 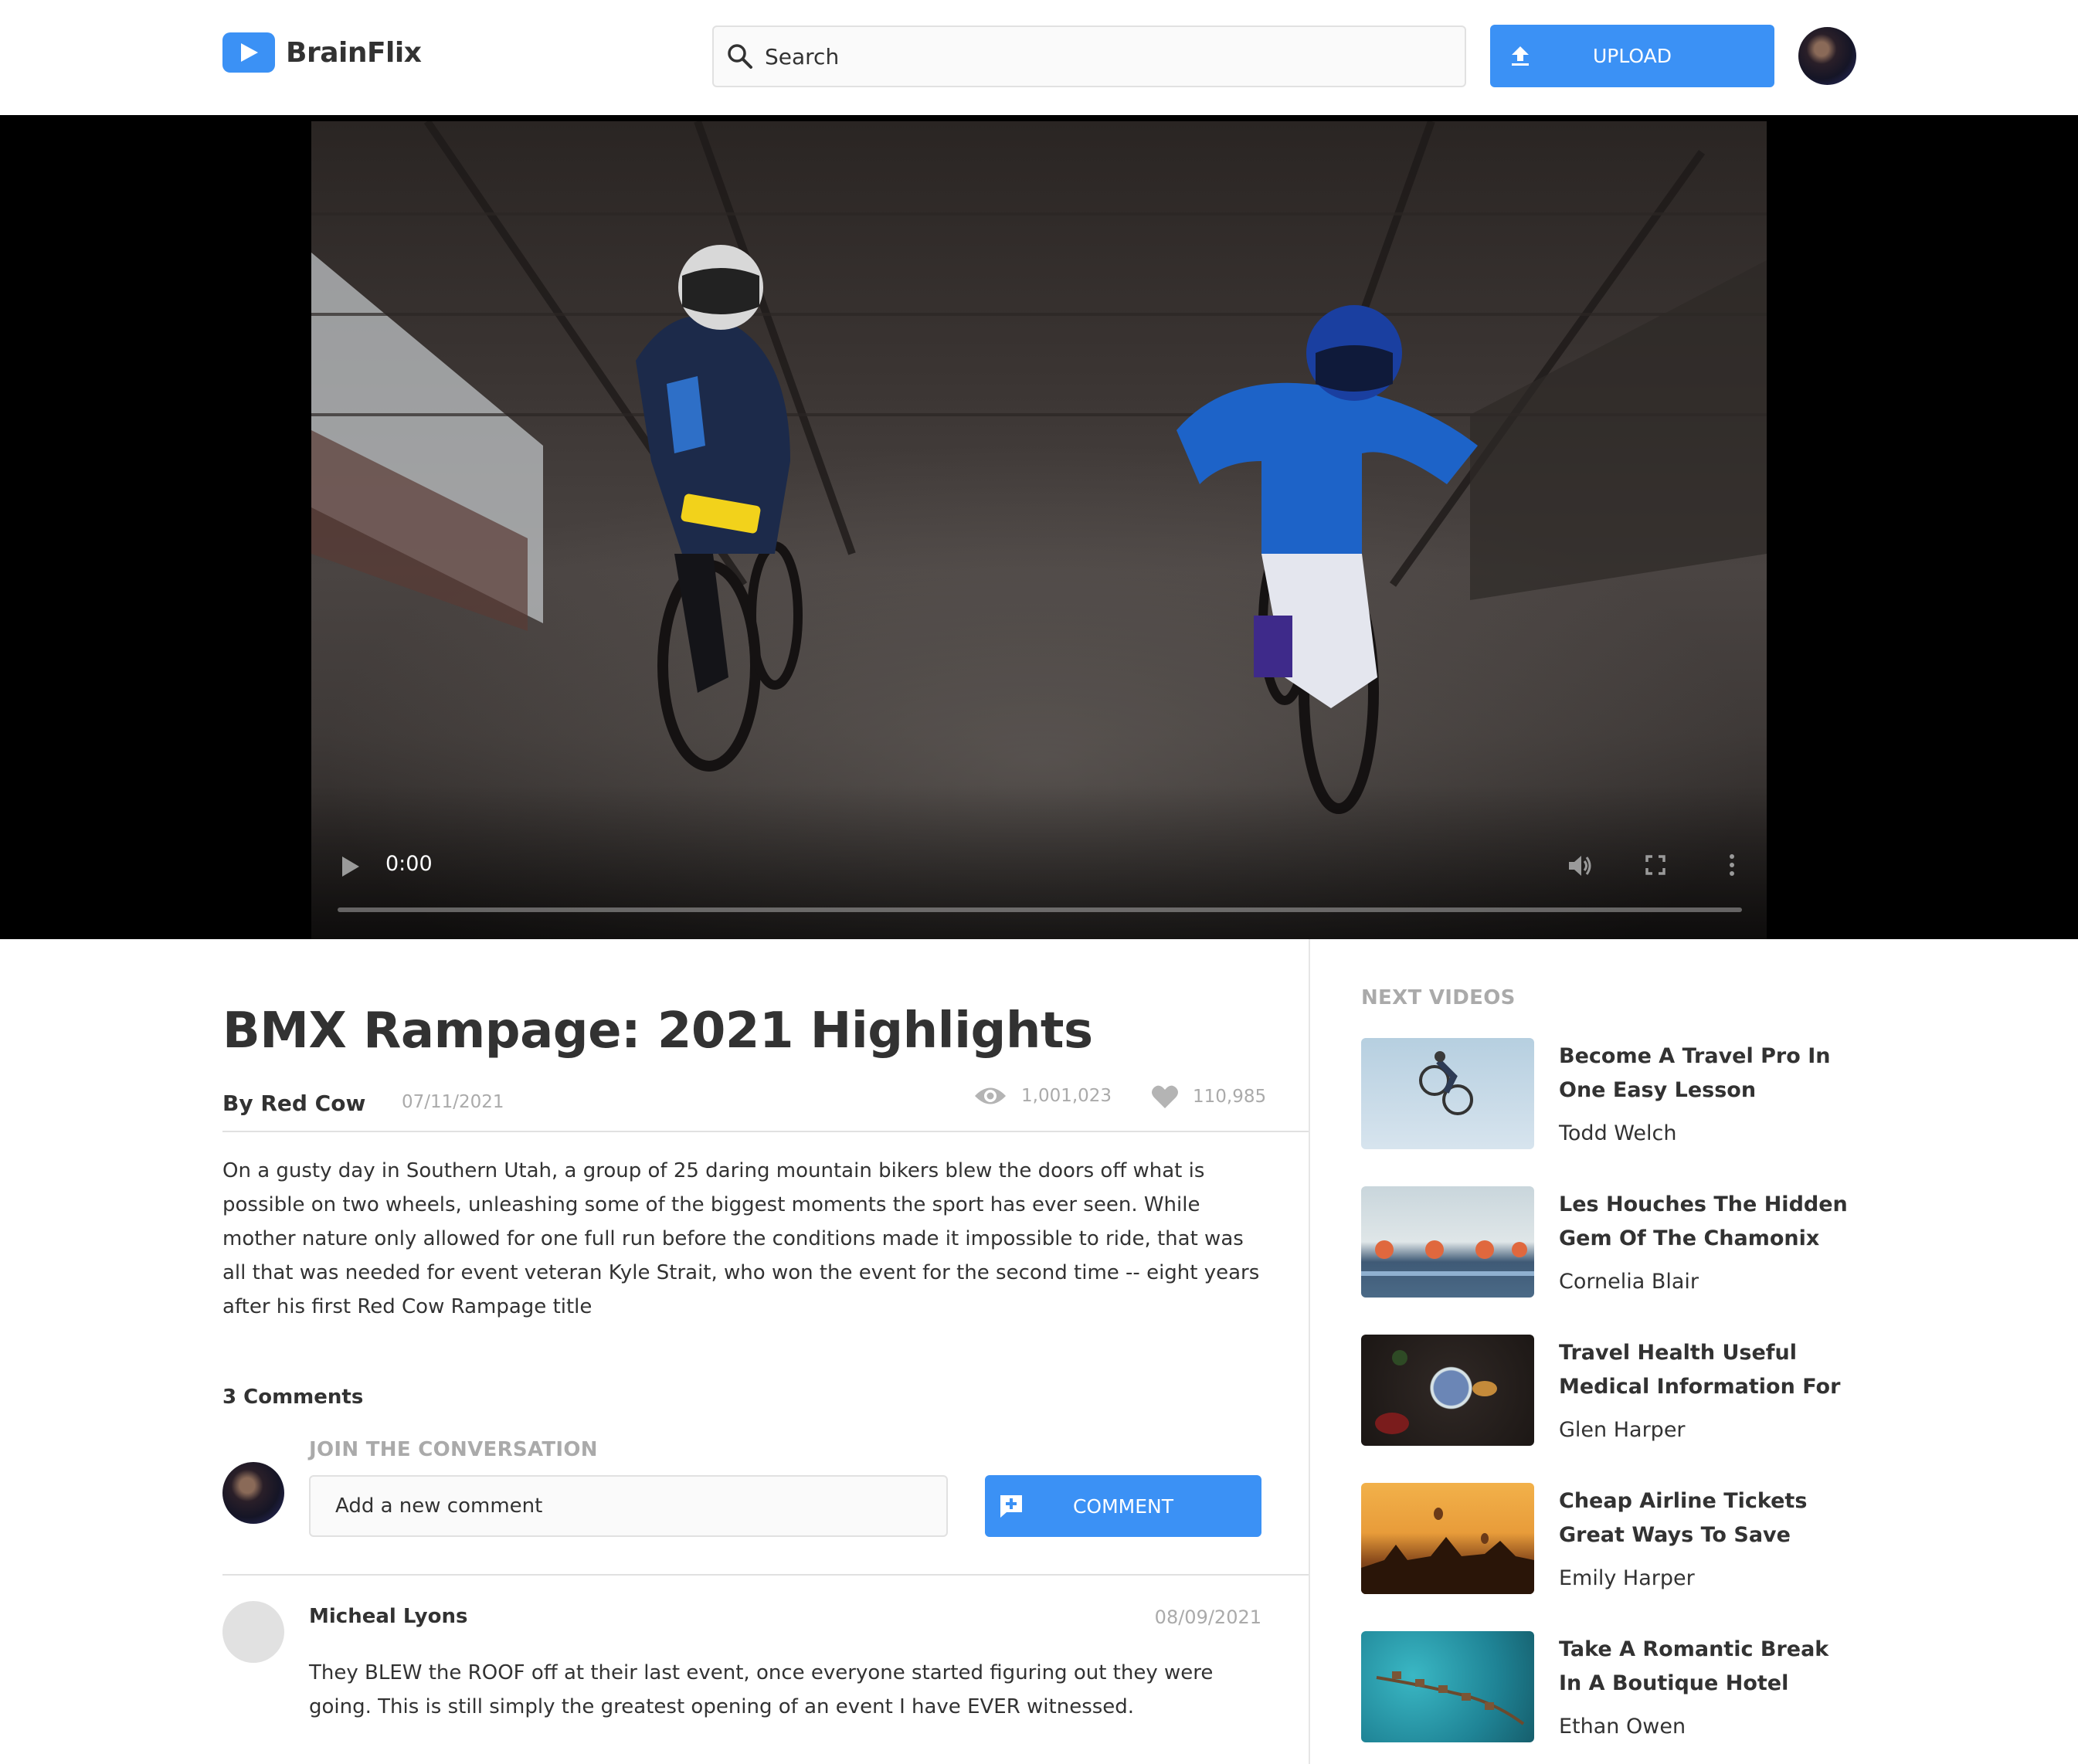 I want to click on comment-user-avatar, so click(x=253, y=1493).